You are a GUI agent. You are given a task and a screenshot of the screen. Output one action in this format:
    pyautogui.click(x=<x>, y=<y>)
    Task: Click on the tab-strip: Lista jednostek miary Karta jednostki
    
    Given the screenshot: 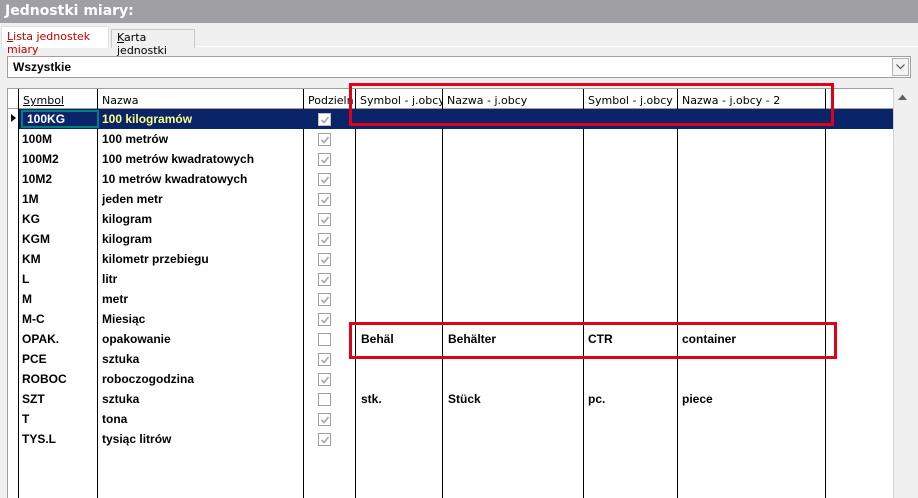 What is the action you would take?
    pyautogui.click(x=459, y=40)
    